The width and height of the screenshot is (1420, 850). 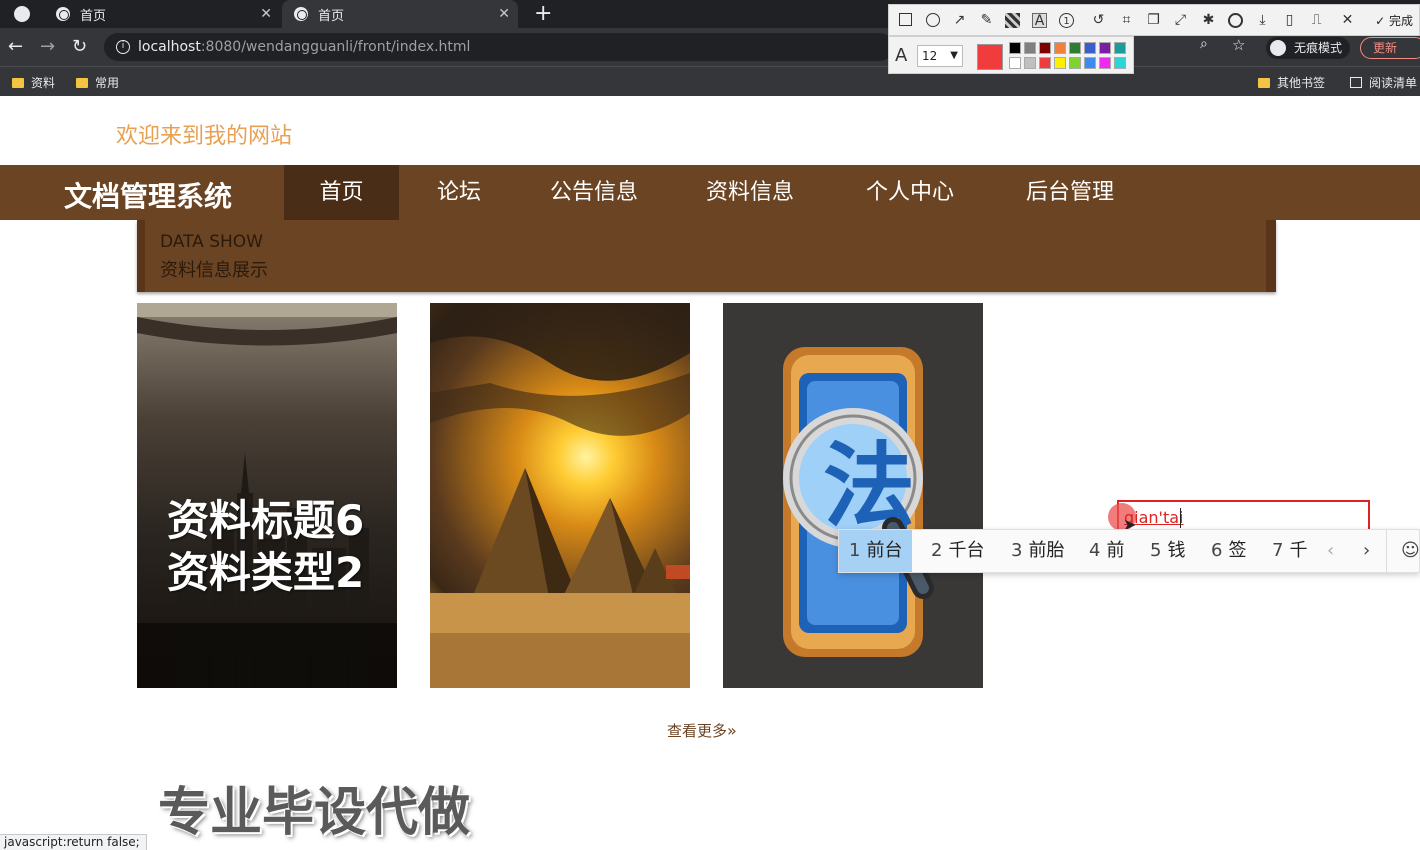 I want to click on check-icon: ✓, so click(x=1380, y=21).